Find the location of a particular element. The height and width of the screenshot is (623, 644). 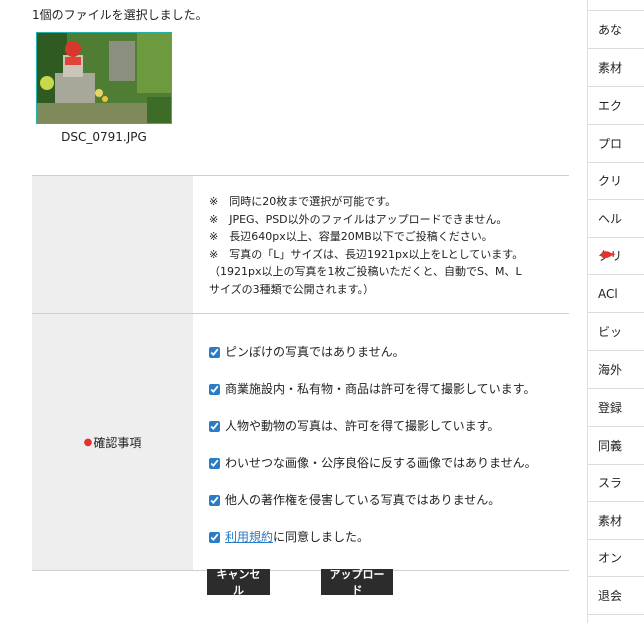

terms-suffix: に同意しました。 is located at coordinates (321, 536).